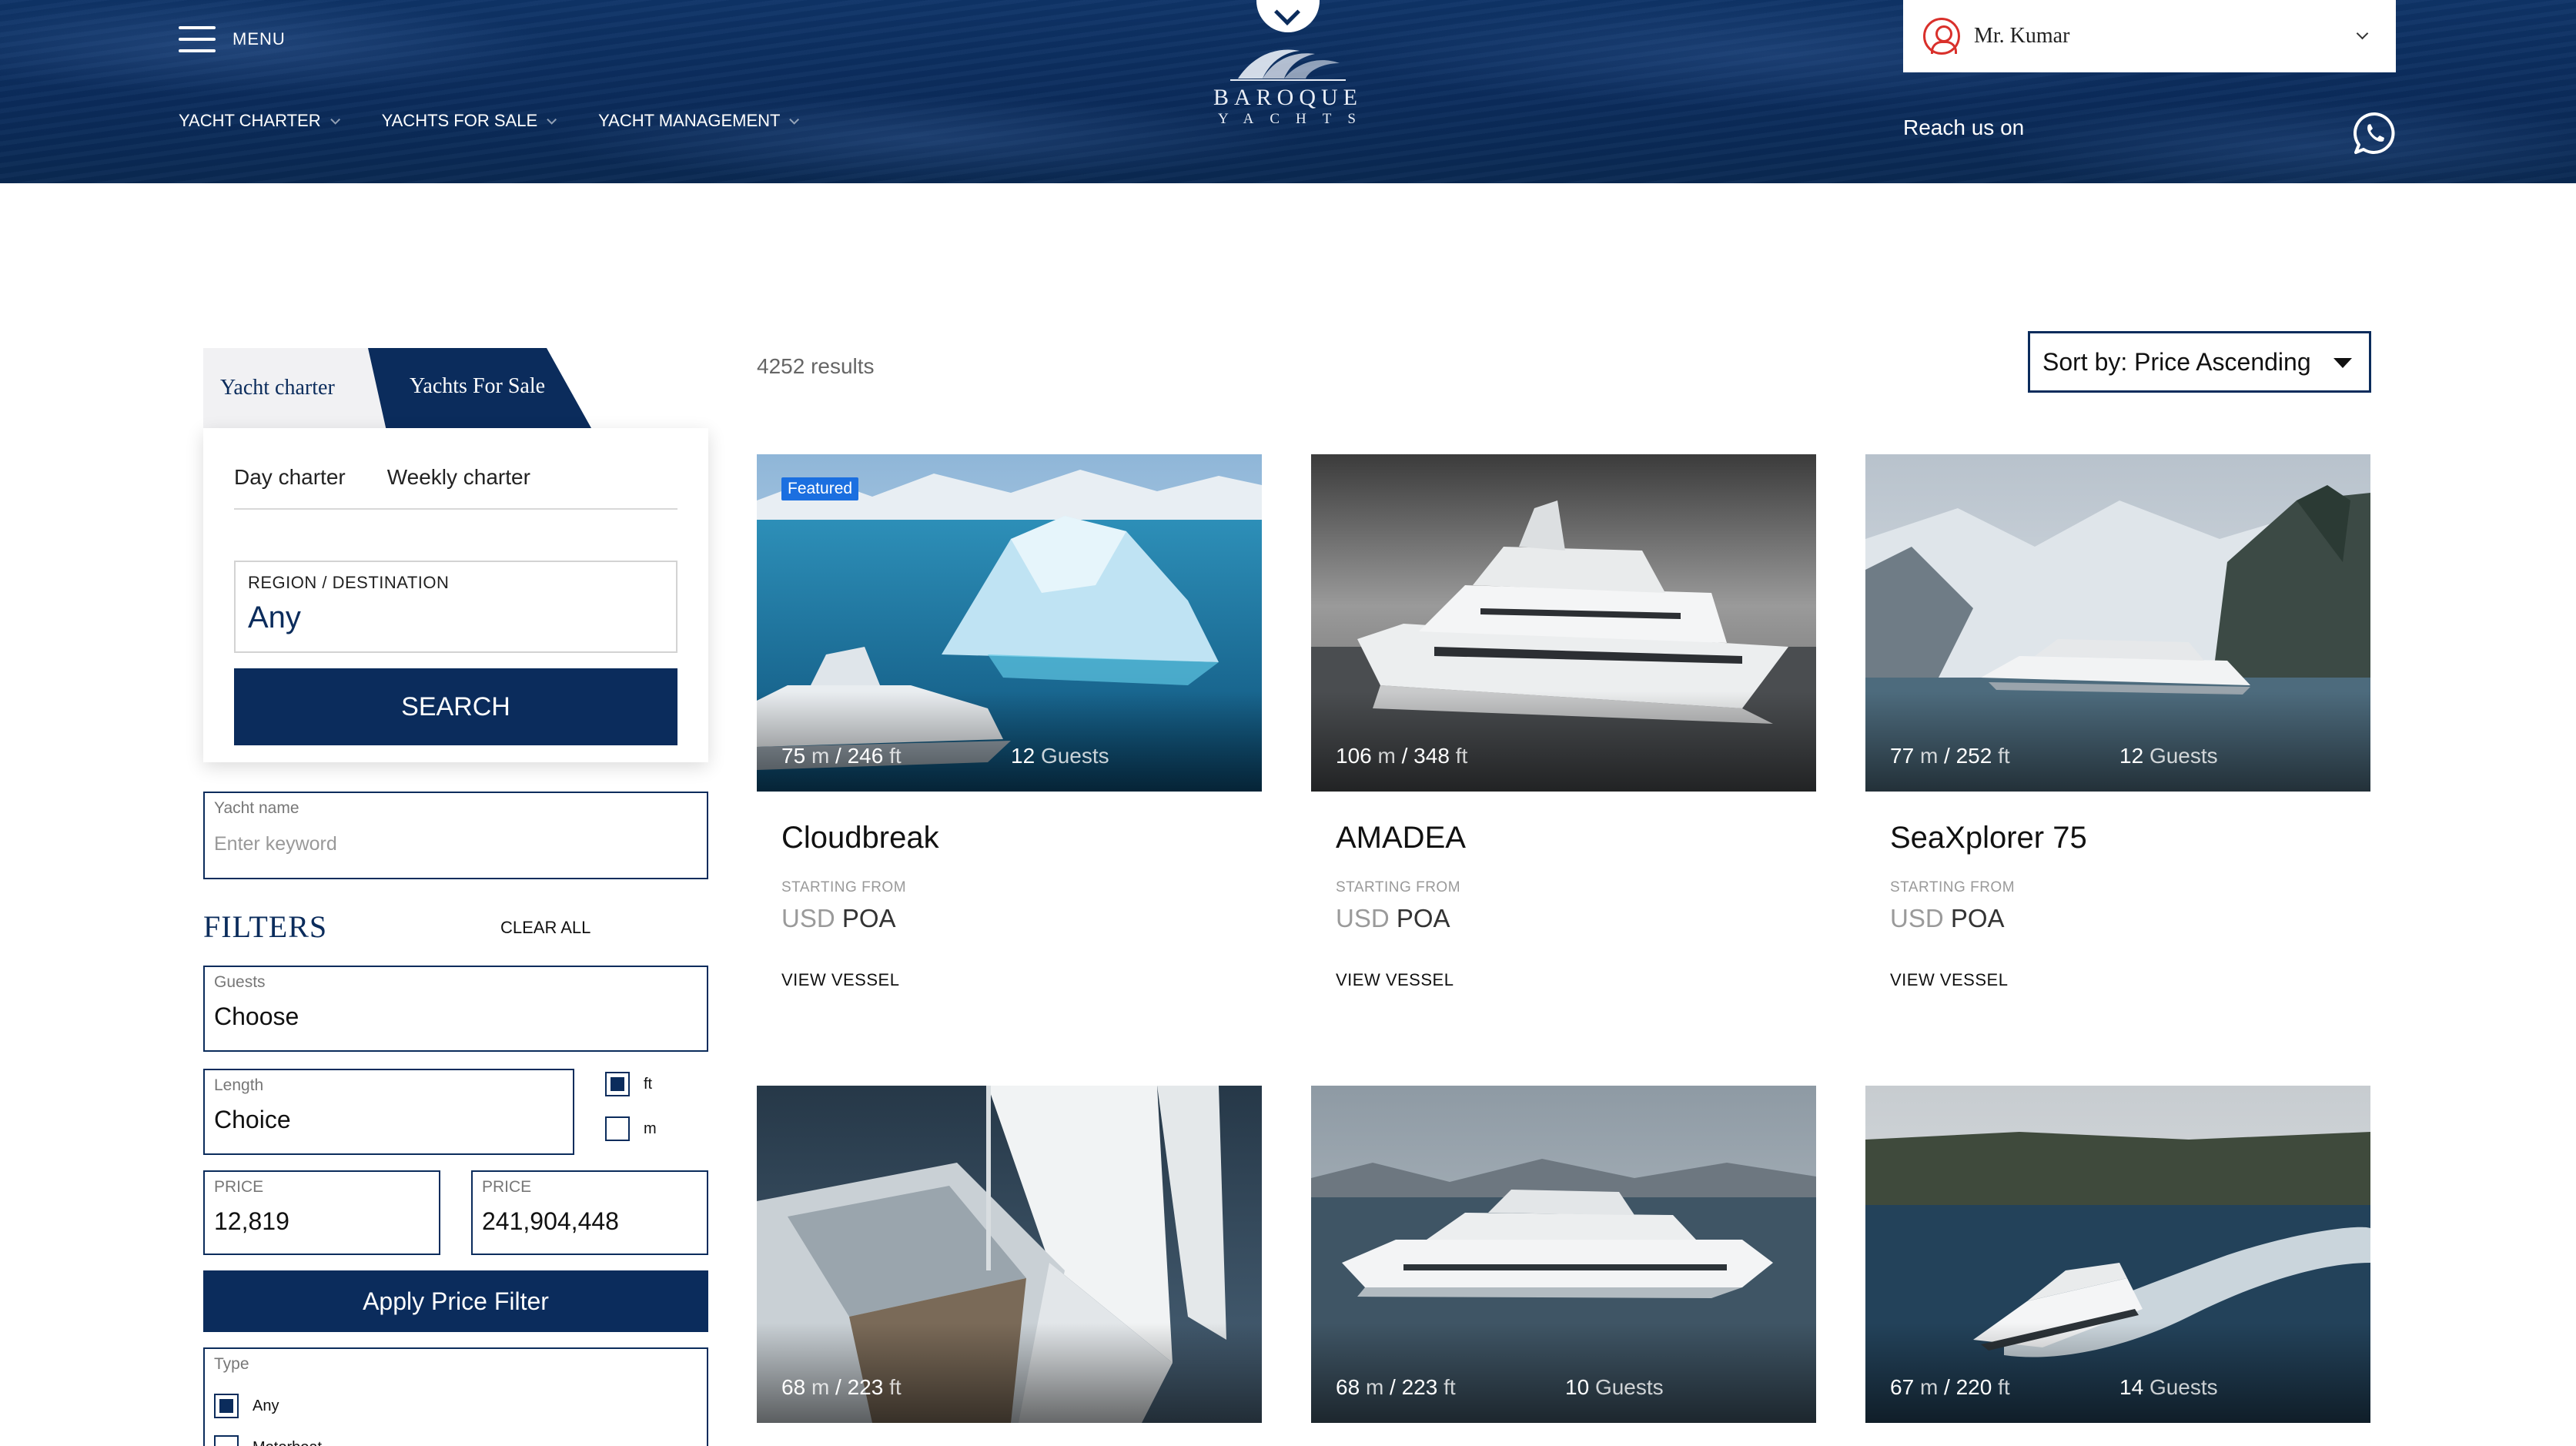 The image size is (2576, 1446). What do you see at coordinates (1354, 756) in the screenshot?
I see `length-m: 106` at bounding box center [1354, 756].